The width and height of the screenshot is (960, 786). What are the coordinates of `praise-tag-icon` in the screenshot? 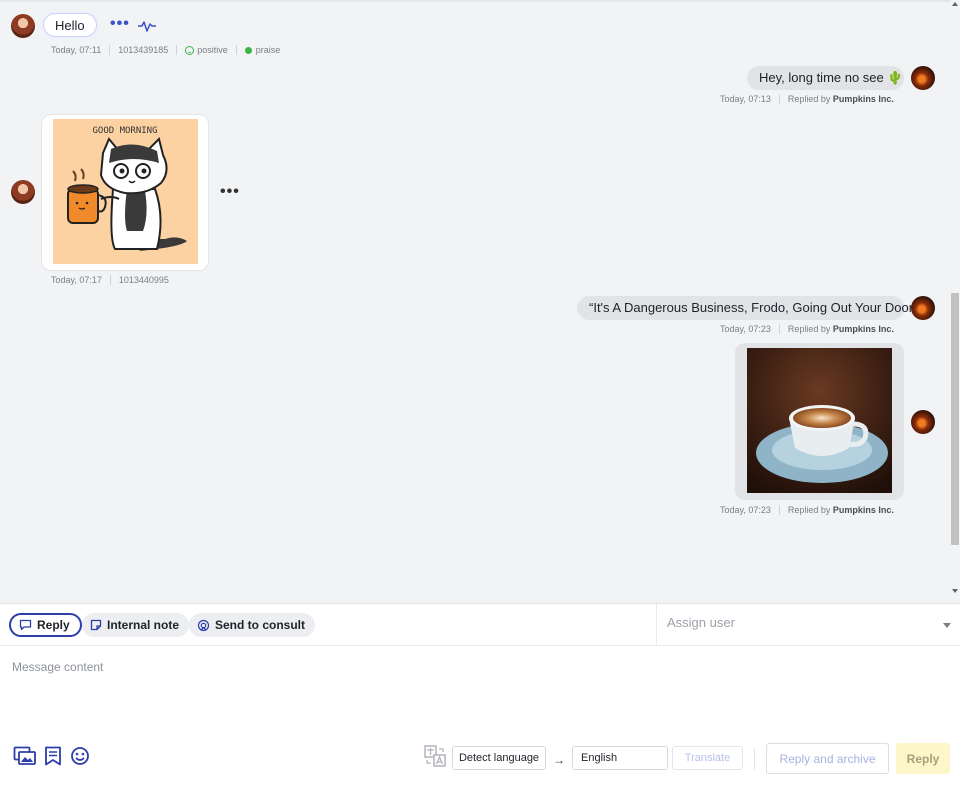 It's located at (248, 50).